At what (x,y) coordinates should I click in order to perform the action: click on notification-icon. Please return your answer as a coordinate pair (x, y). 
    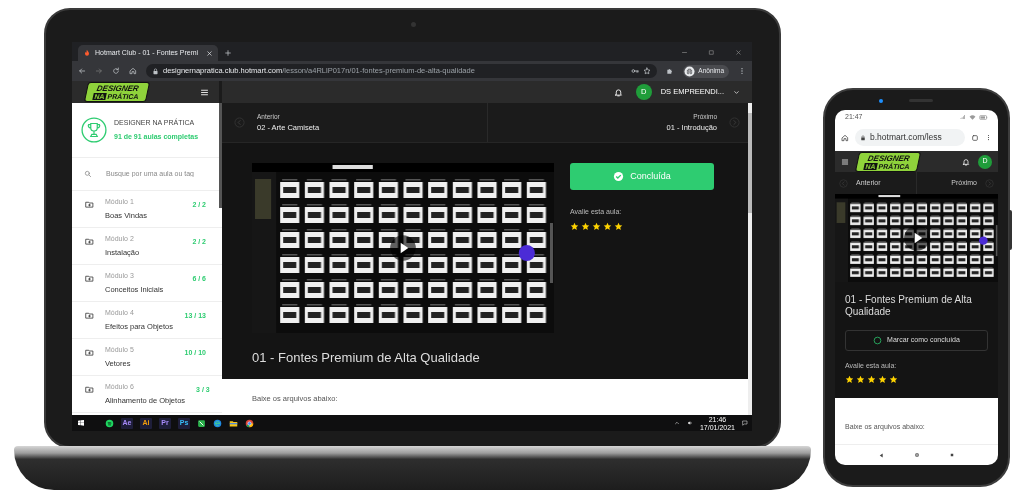
    Looking at the image, I should click on (745, 423).